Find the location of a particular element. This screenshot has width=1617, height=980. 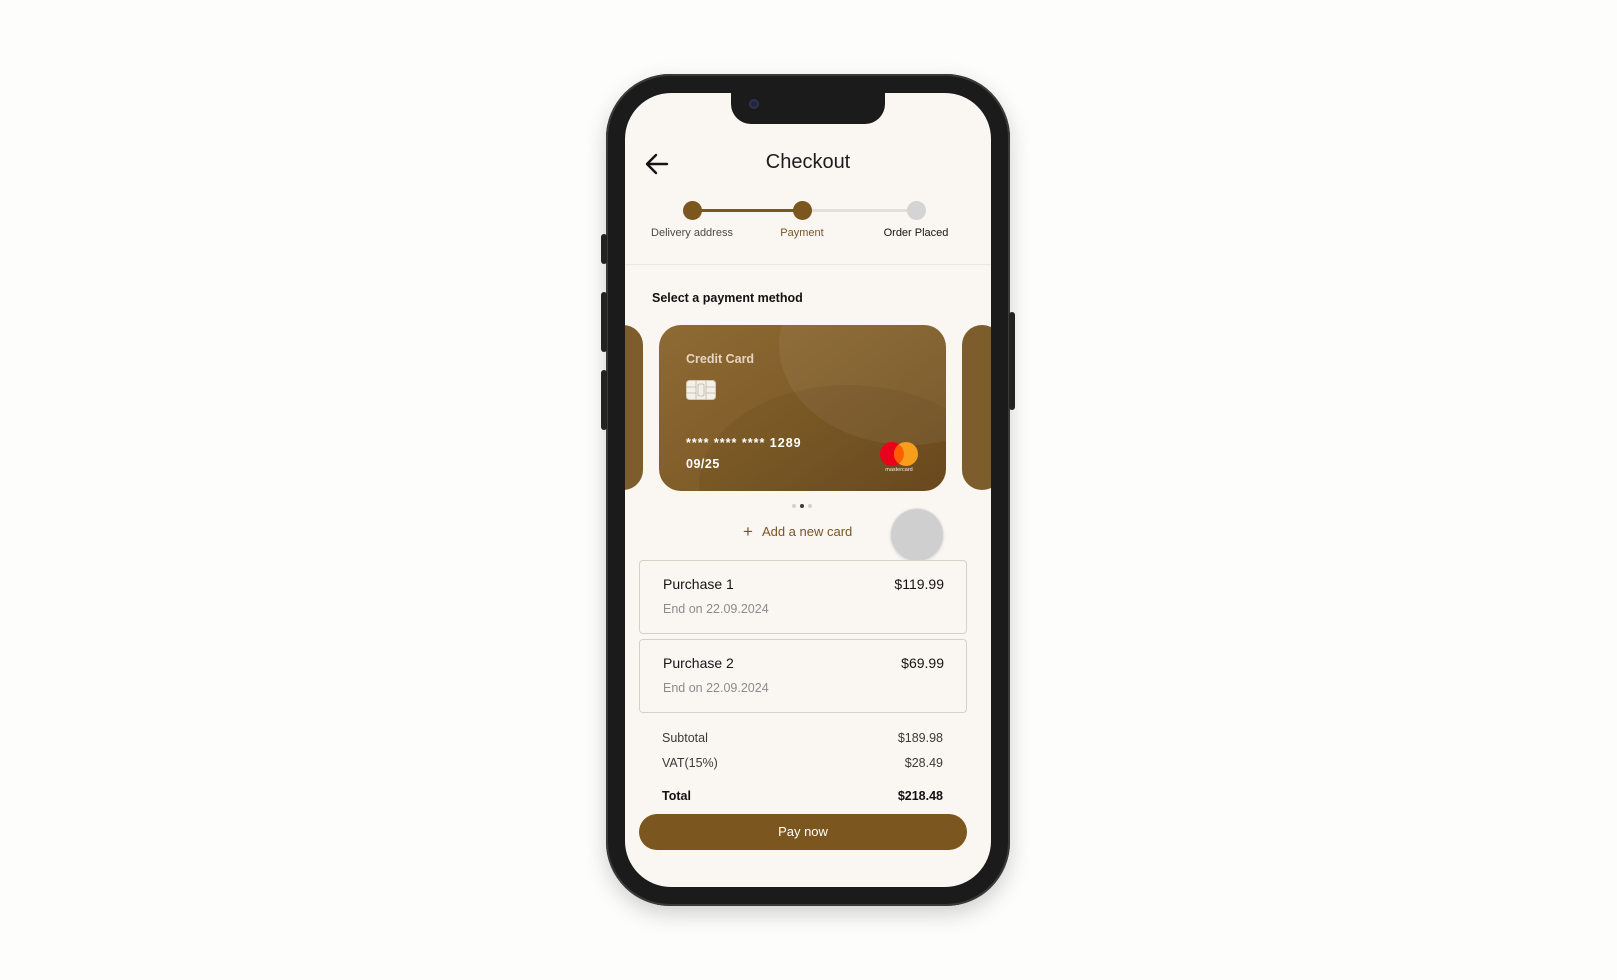

step-label-order-placed: Order Placed is located at coordinates (916, 233).